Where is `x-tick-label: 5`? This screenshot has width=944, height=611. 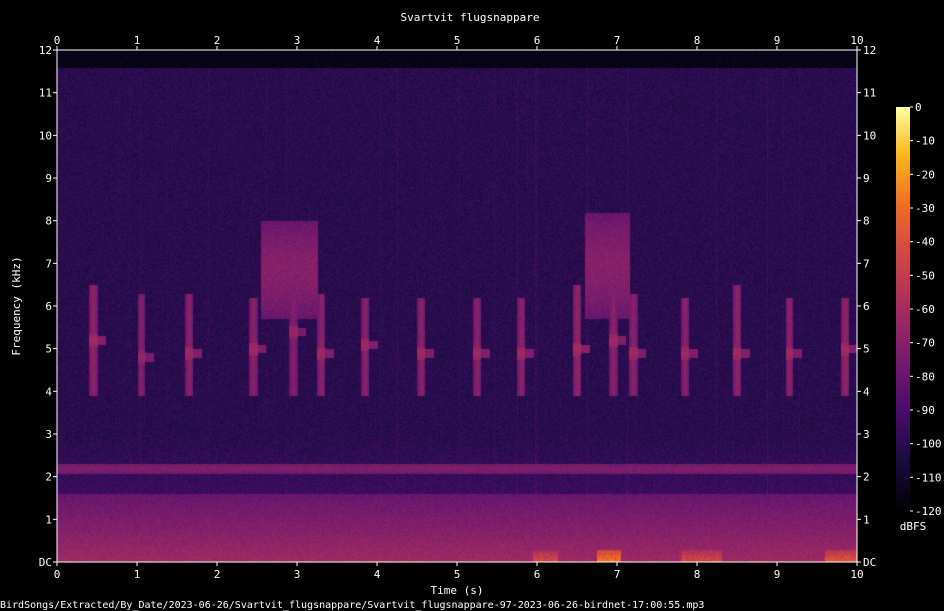
x-tick-label: 5 is located at coordinates (457, 574).